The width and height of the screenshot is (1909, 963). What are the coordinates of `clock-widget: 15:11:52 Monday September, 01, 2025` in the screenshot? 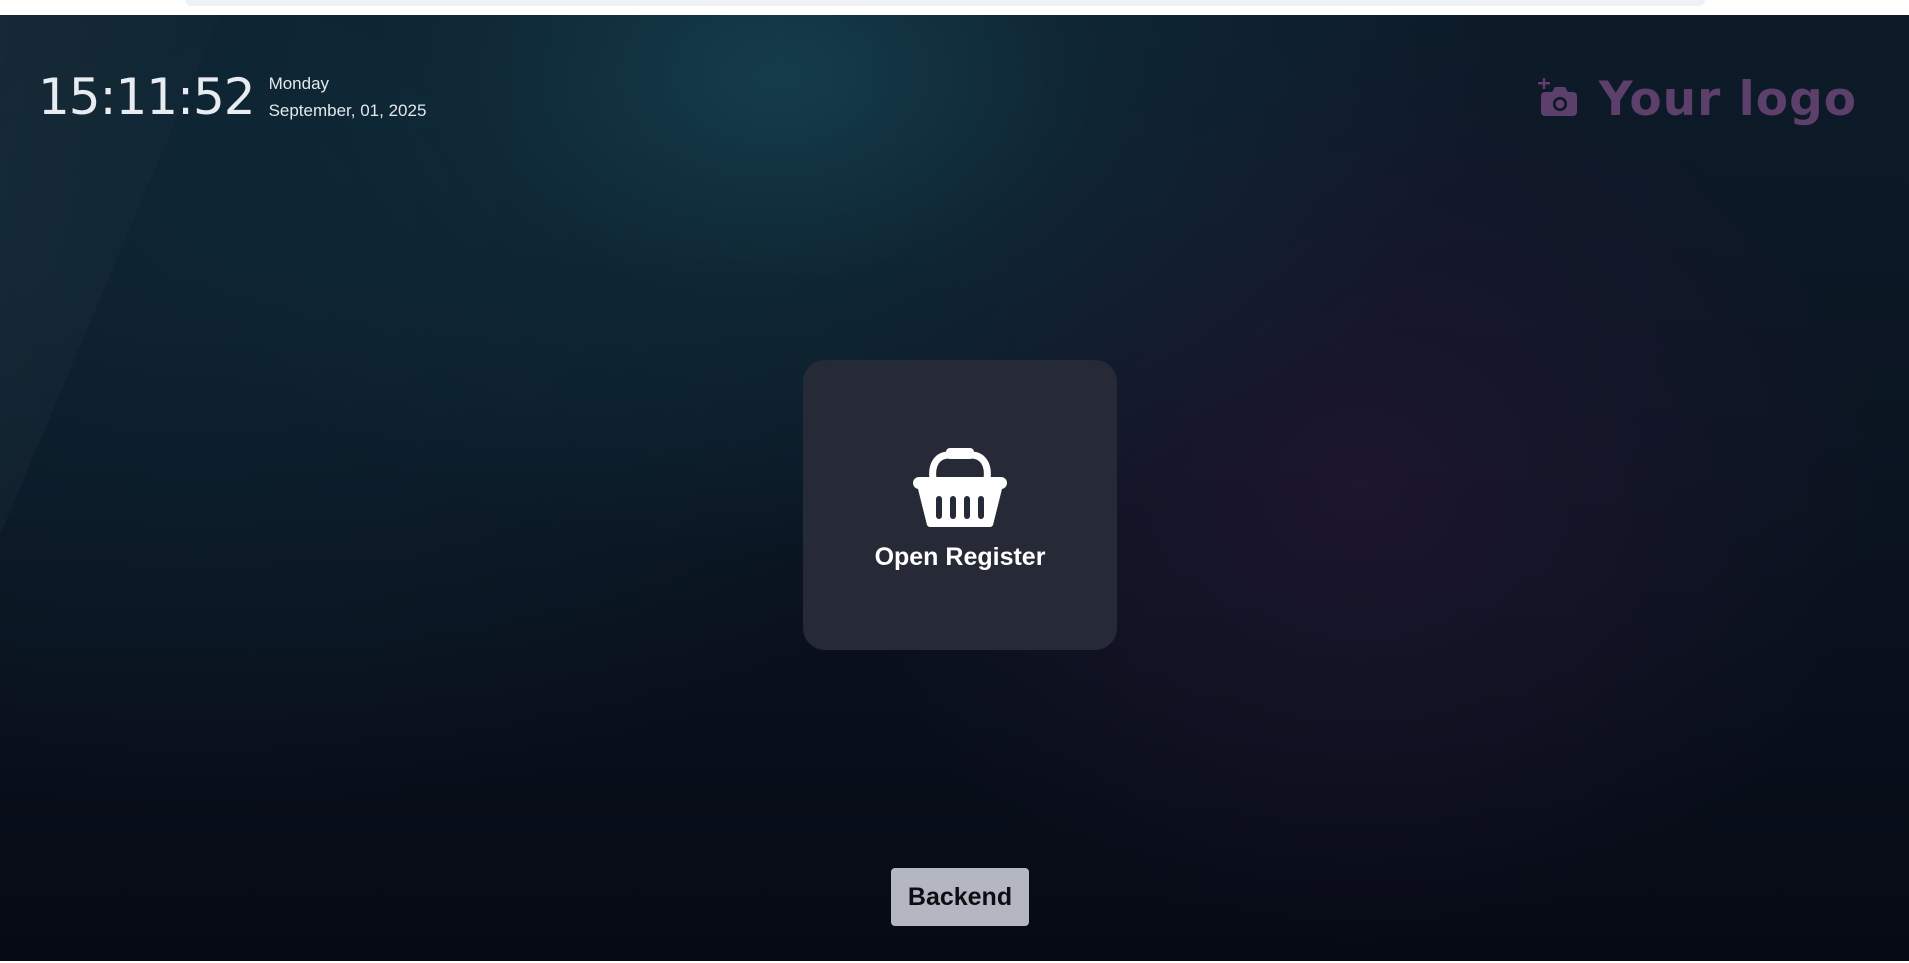 It's located at (232, 97).